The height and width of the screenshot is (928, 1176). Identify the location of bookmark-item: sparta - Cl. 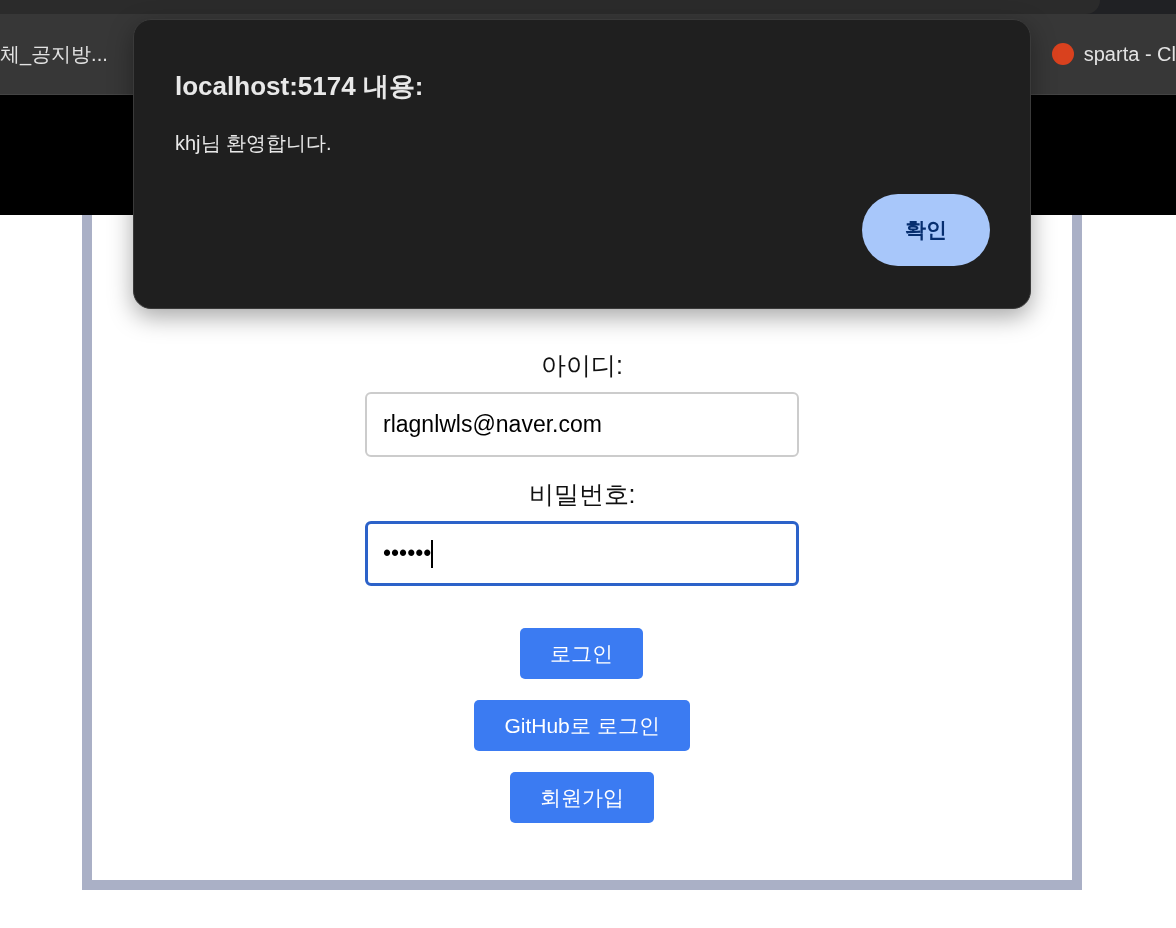
(1129, 54).